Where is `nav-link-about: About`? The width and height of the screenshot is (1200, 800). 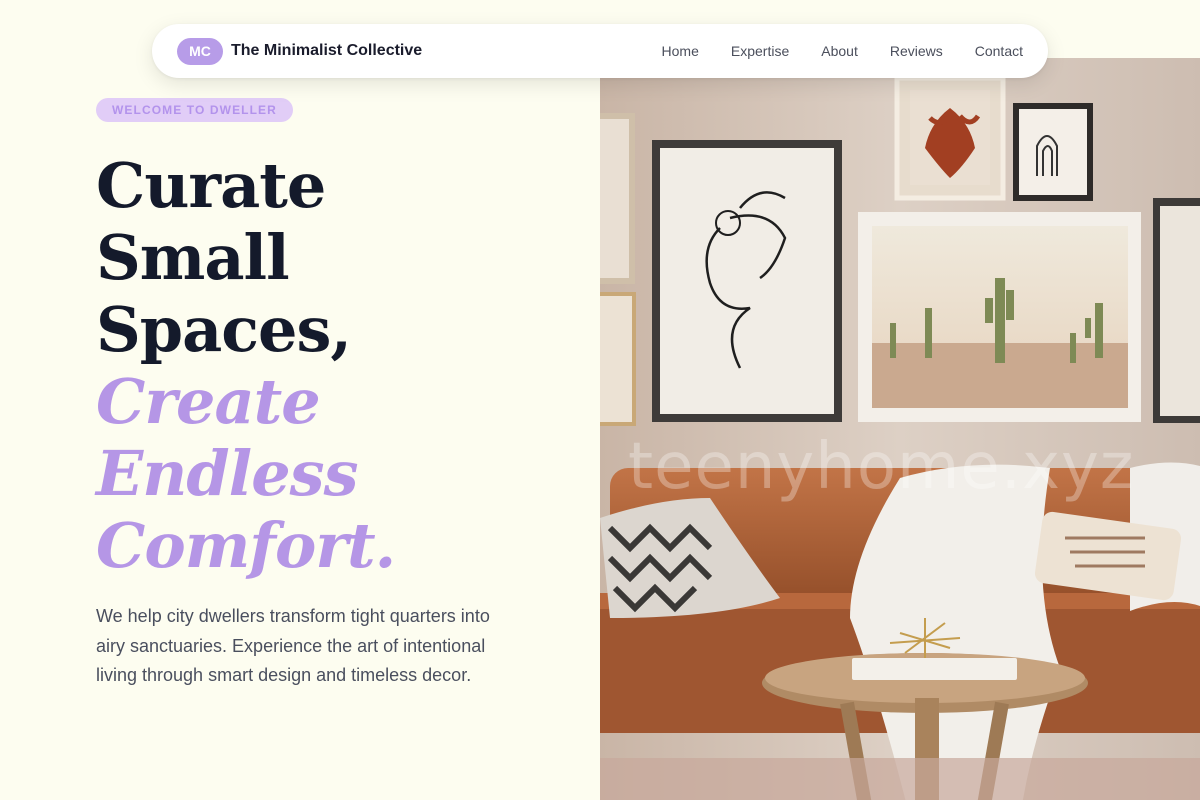 nav-link-about: About is located at coordinates (839, 51).